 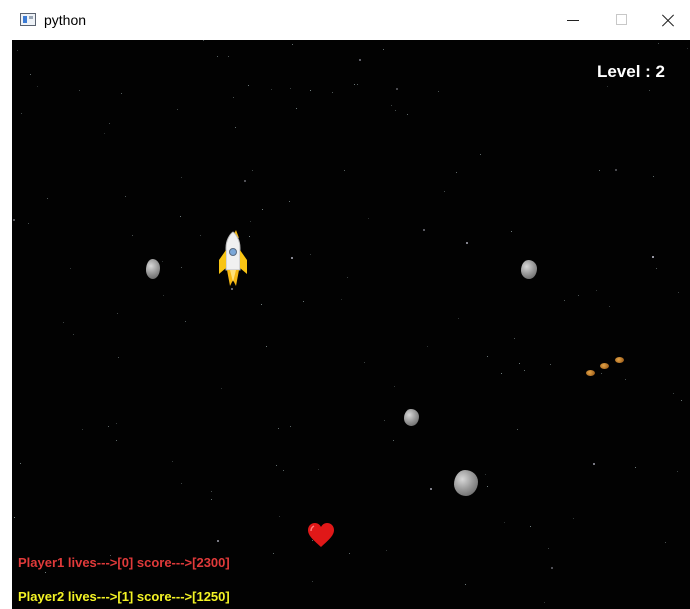 I want to click on player1-status: Player1 lives--->[0] score--->[2300], so click(x=124, y=562).